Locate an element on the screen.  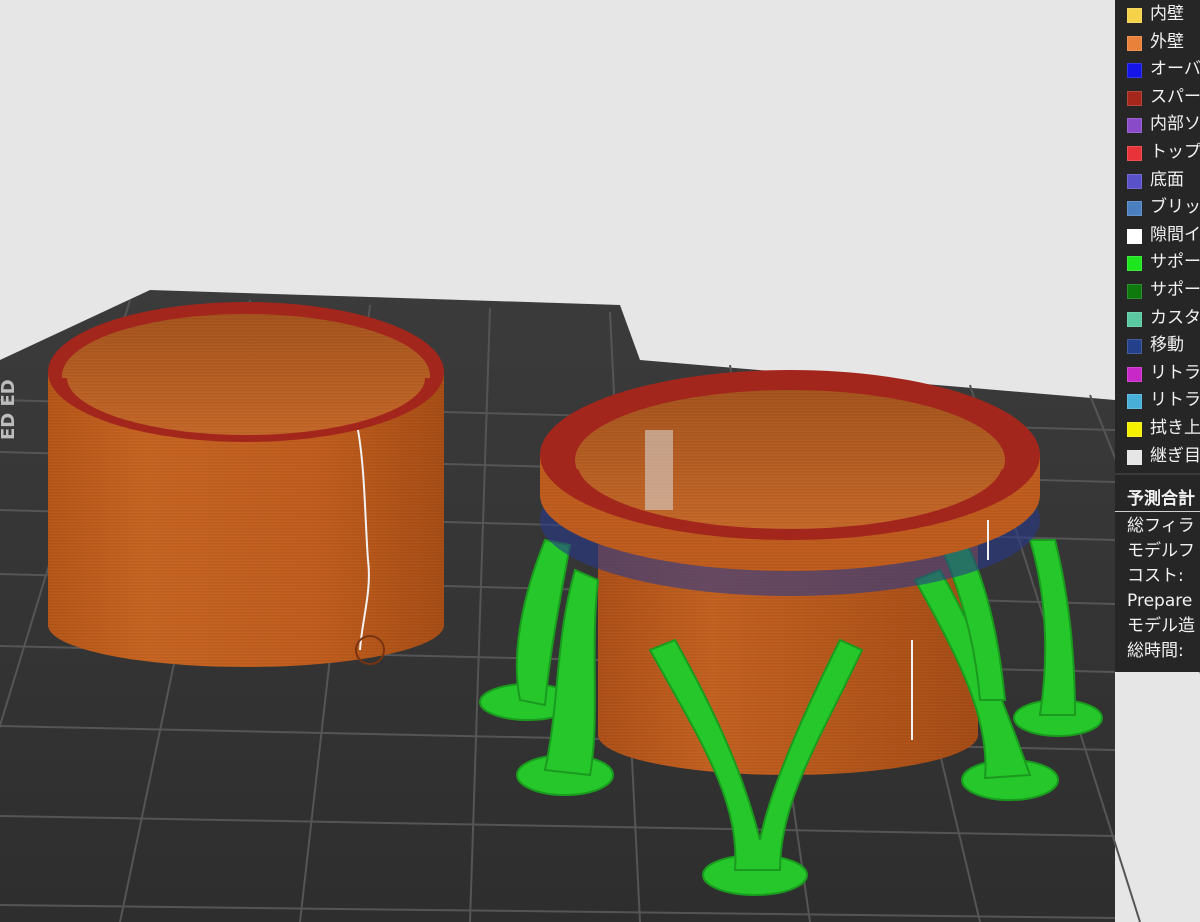
legend-label: 拭き上 is located at coordinates (1175, 428).